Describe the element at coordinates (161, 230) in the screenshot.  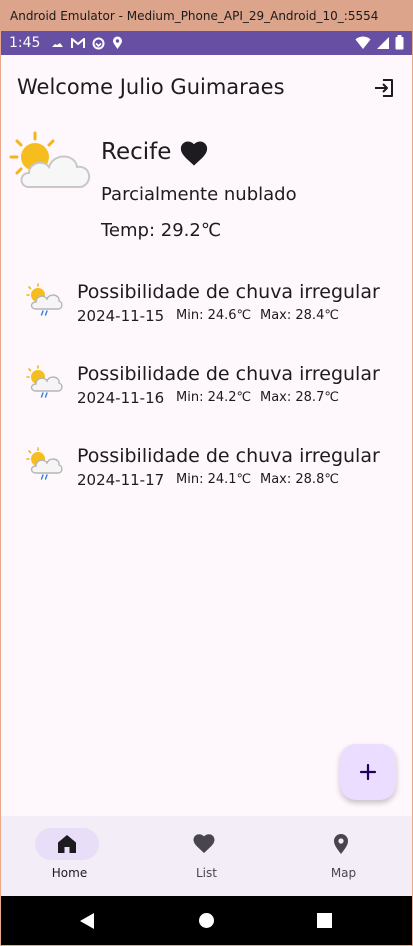
I see `current-temperature: Temp: 29.2℃` at that location.